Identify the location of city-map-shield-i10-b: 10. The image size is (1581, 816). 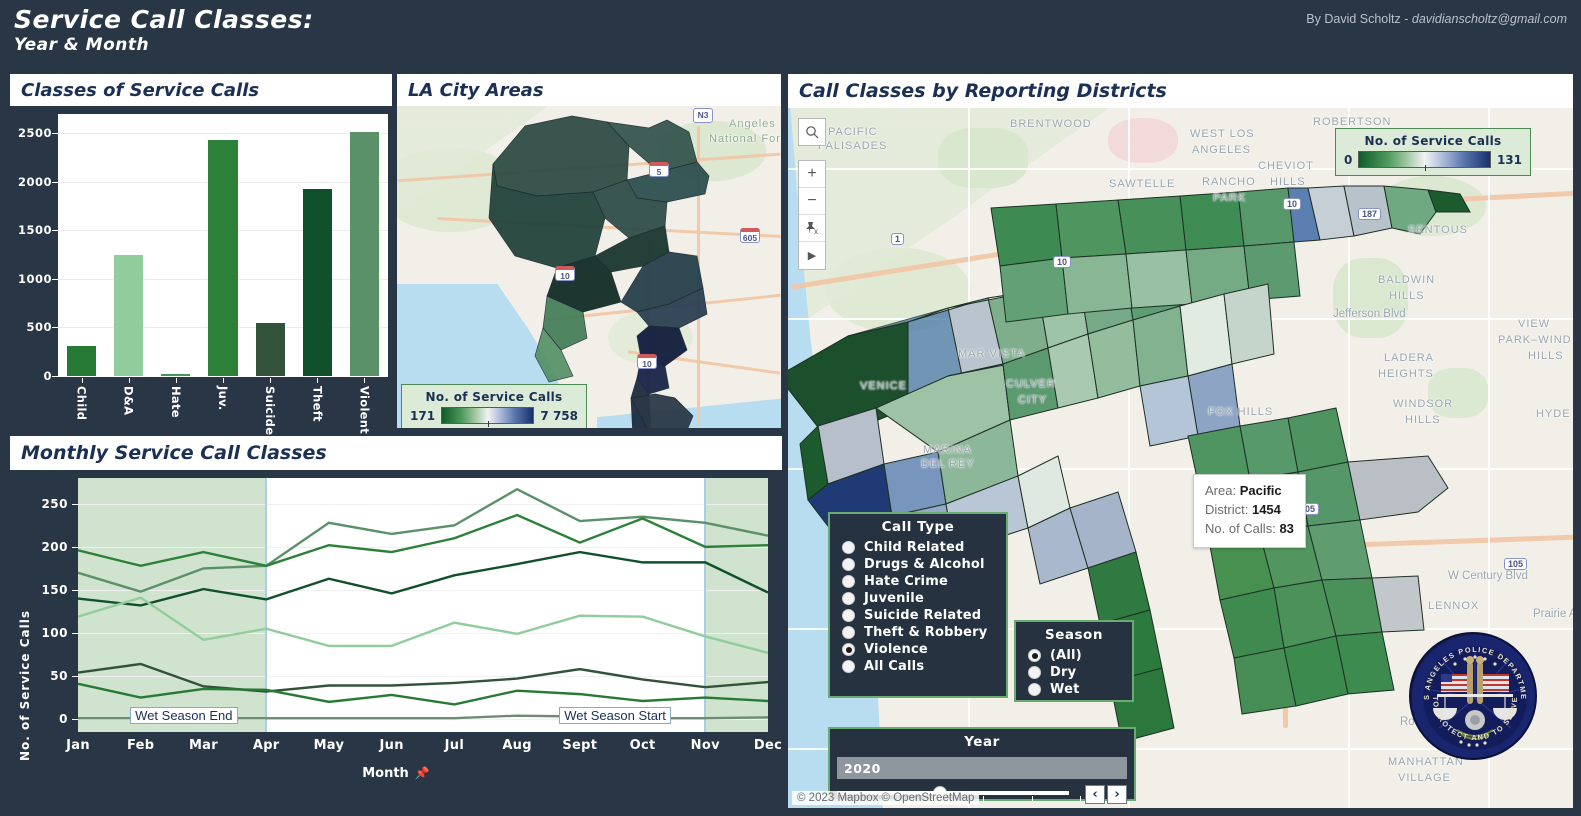
(647, 361).